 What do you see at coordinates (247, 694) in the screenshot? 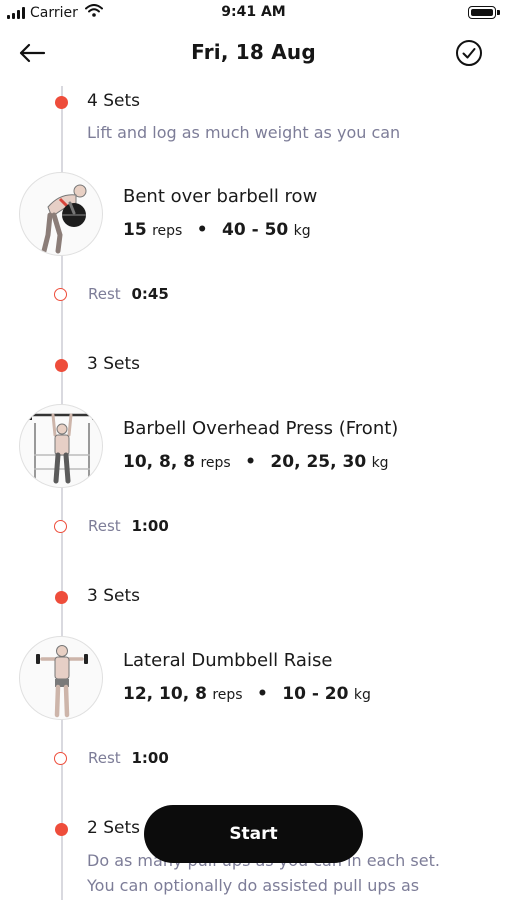
I see `exercise-meta: 12, 10, 8 reps • 10 - 20 kg` at bounding box center [247, 694].